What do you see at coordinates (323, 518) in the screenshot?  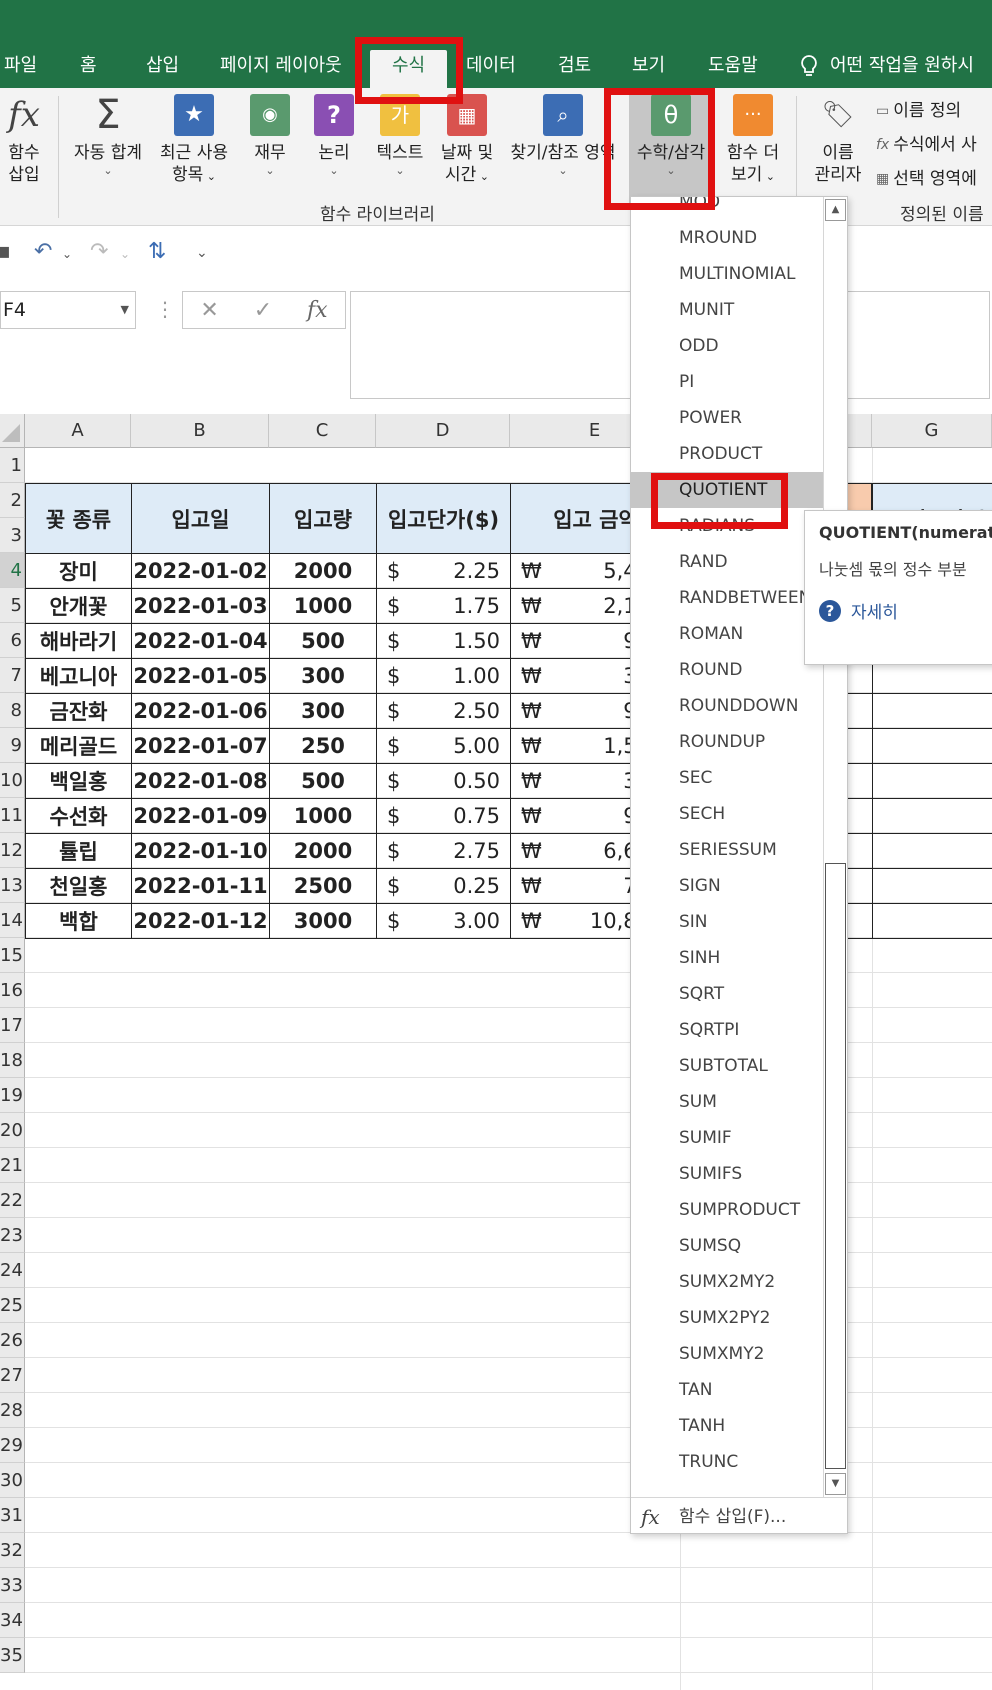 I see `header-quantity: 입고량` at bounding box center [323, 518].